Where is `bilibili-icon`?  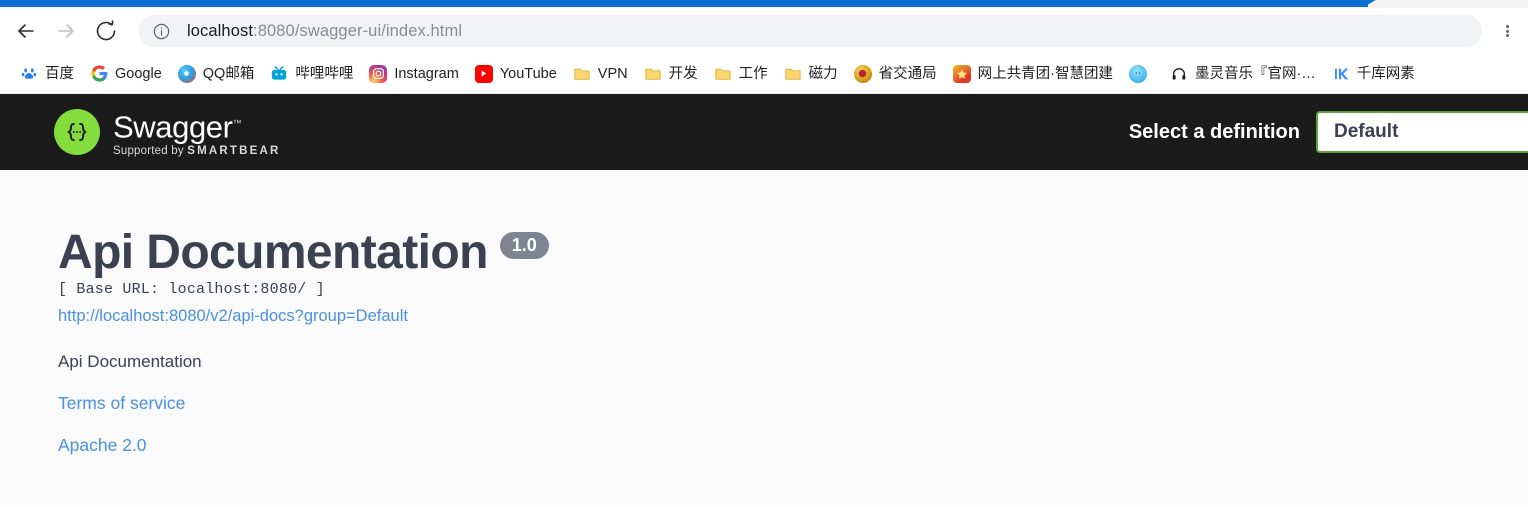
bilibili-icon is located at coordinates (279, 73).